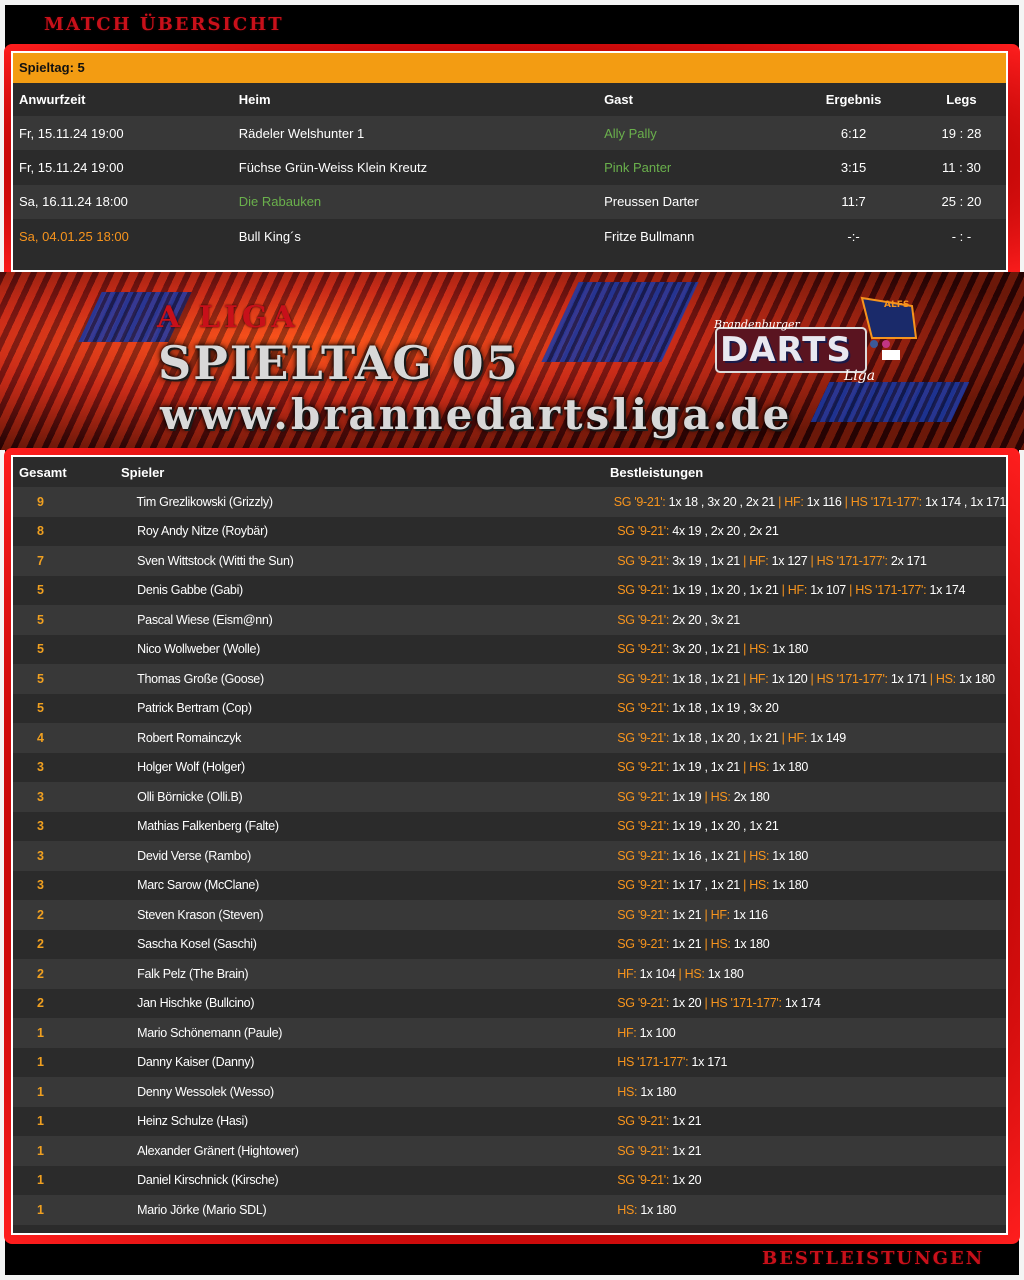  I want to click on best-value: 1x 18 , 1x 19 , 3x 20, so click(724, 708).